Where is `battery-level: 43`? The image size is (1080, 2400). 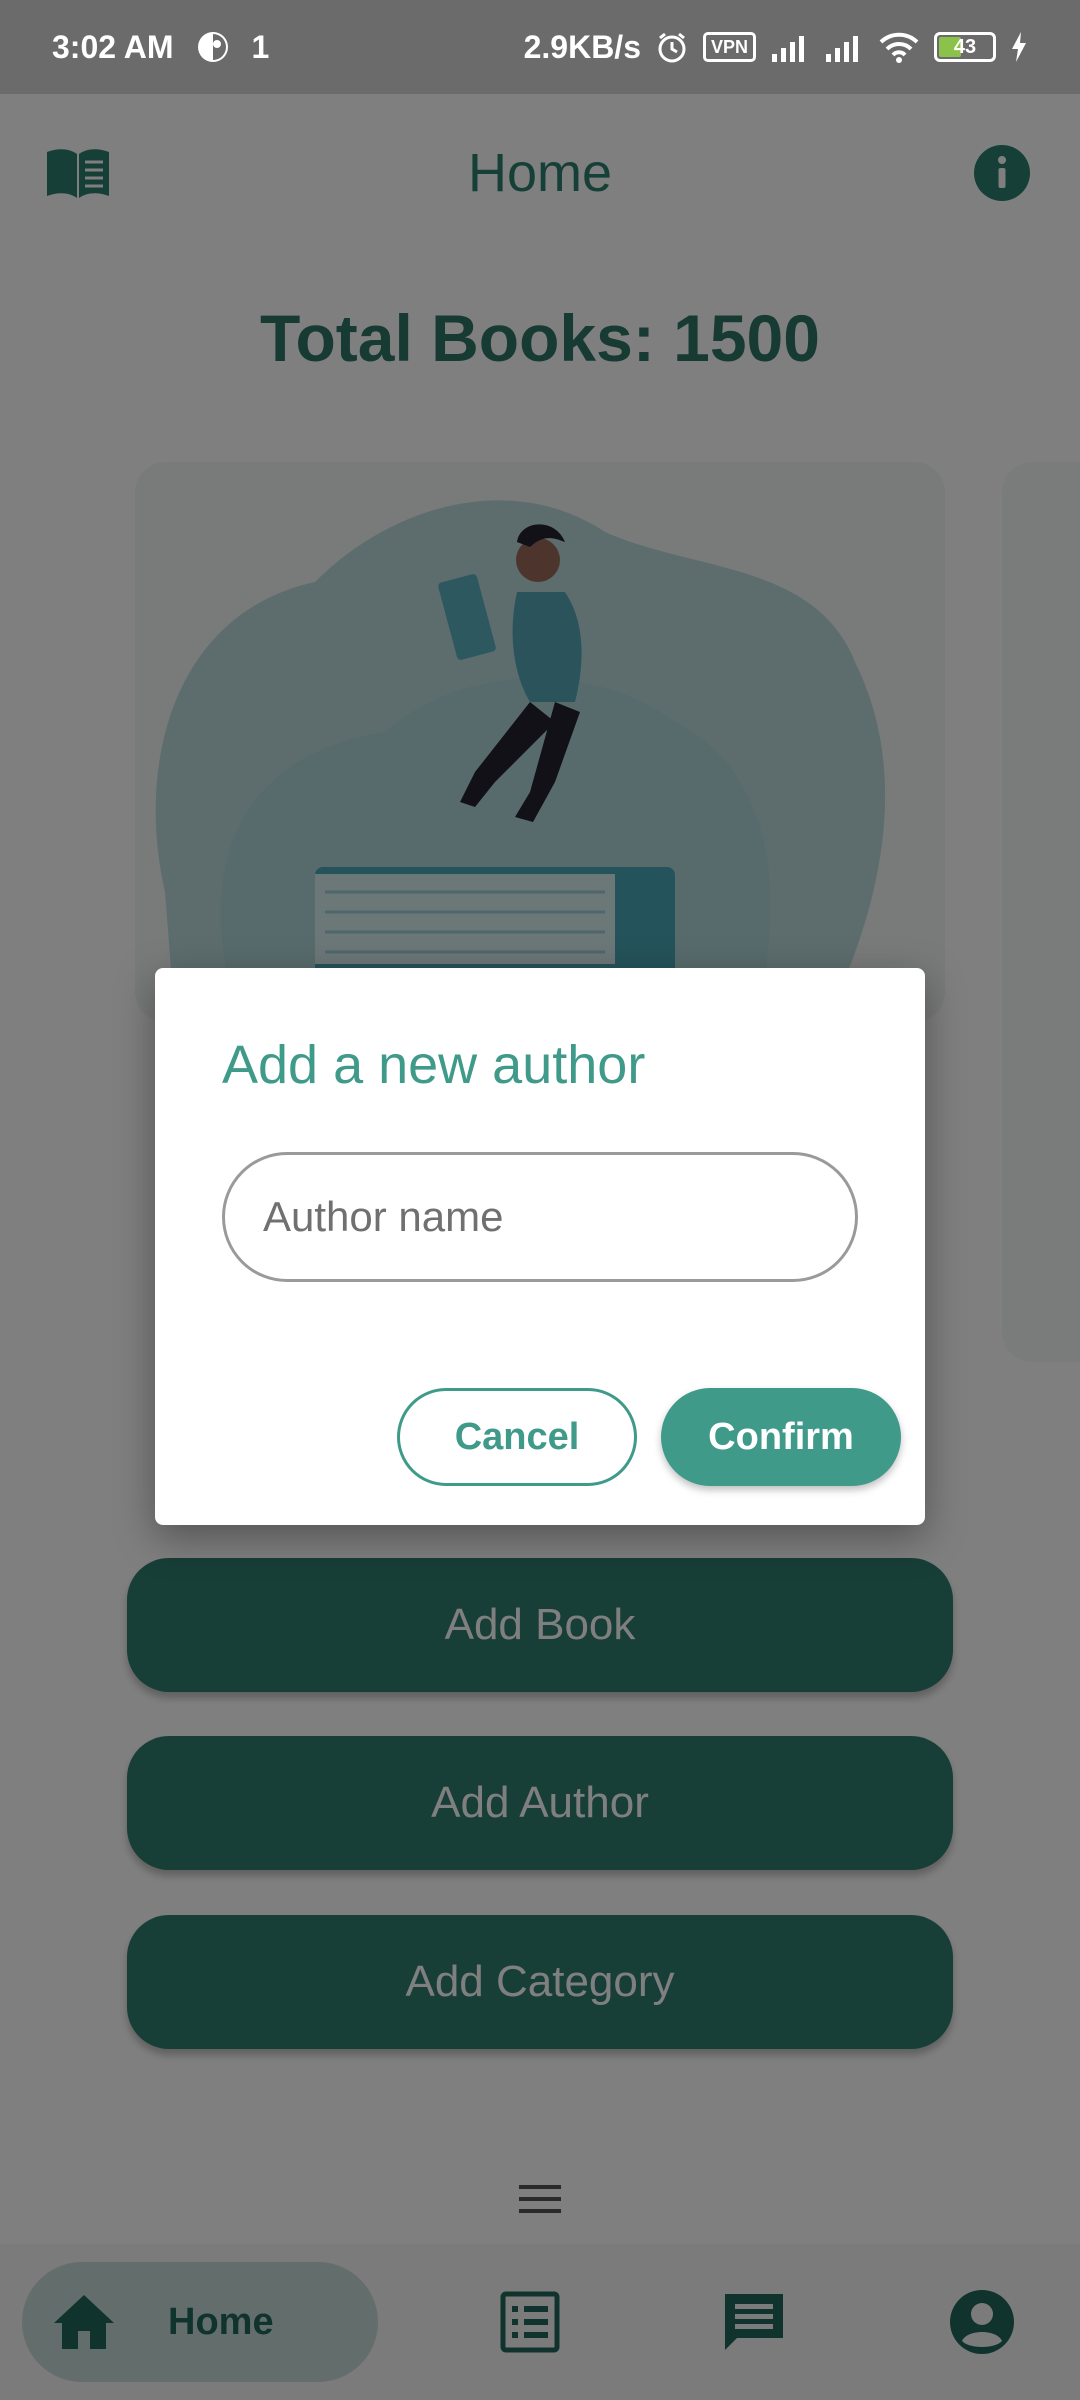
battery-level: 43 is located at coordinates (965, 46).